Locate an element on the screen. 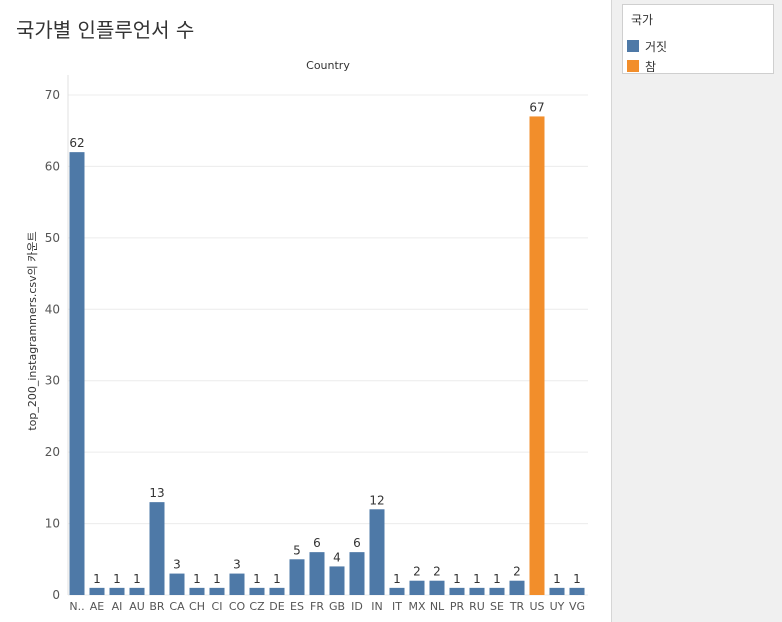 The width and height of the screenshot is (782, 622). y-tick-label: 30 is located at coordinates (52, 381).